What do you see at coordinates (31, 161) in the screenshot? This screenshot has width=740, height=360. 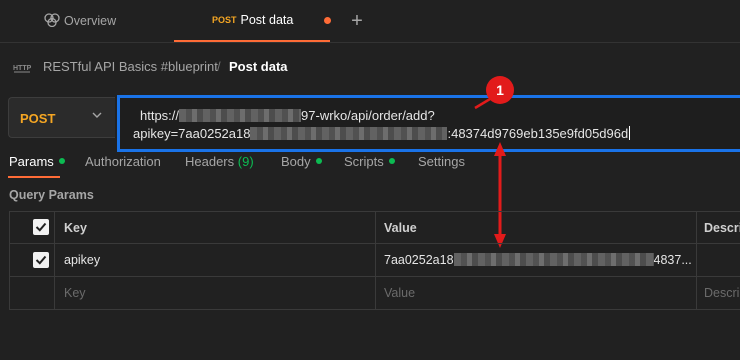 I see `tab-params-label: Params` at bounding box center [31, 161].